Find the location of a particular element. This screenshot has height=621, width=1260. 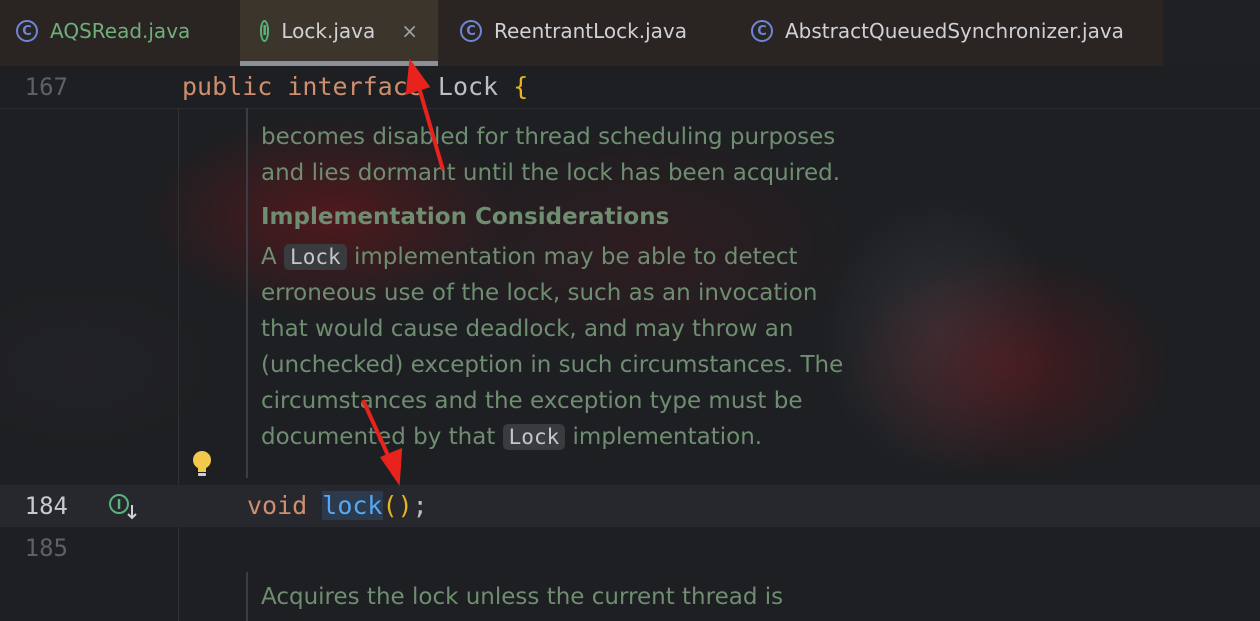

keyword-interface: interface is located at coordinates (355, 86).